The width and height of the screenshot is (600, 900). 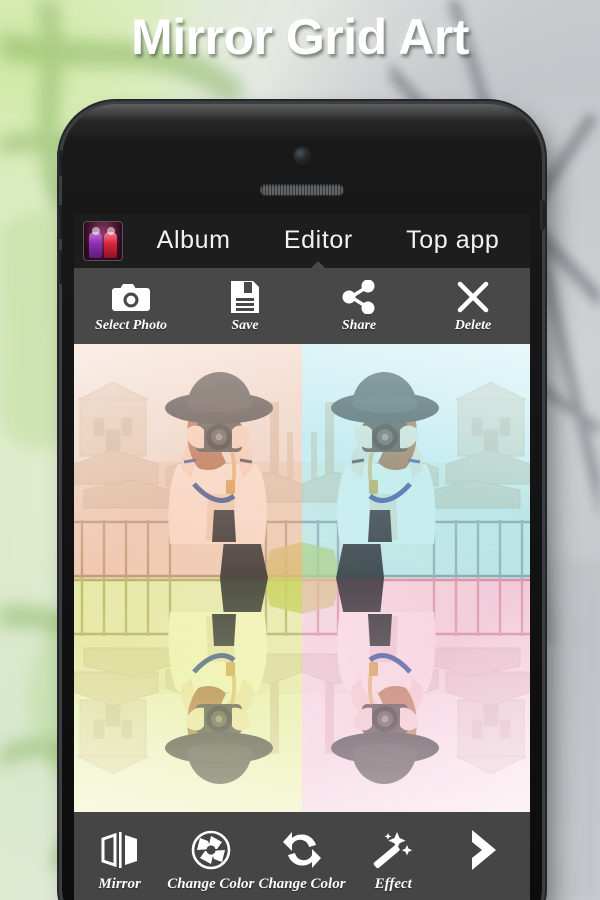 I want to click on editor-top-toolbar: Select Photo Save Share Delete, so click(x=302, y=306).